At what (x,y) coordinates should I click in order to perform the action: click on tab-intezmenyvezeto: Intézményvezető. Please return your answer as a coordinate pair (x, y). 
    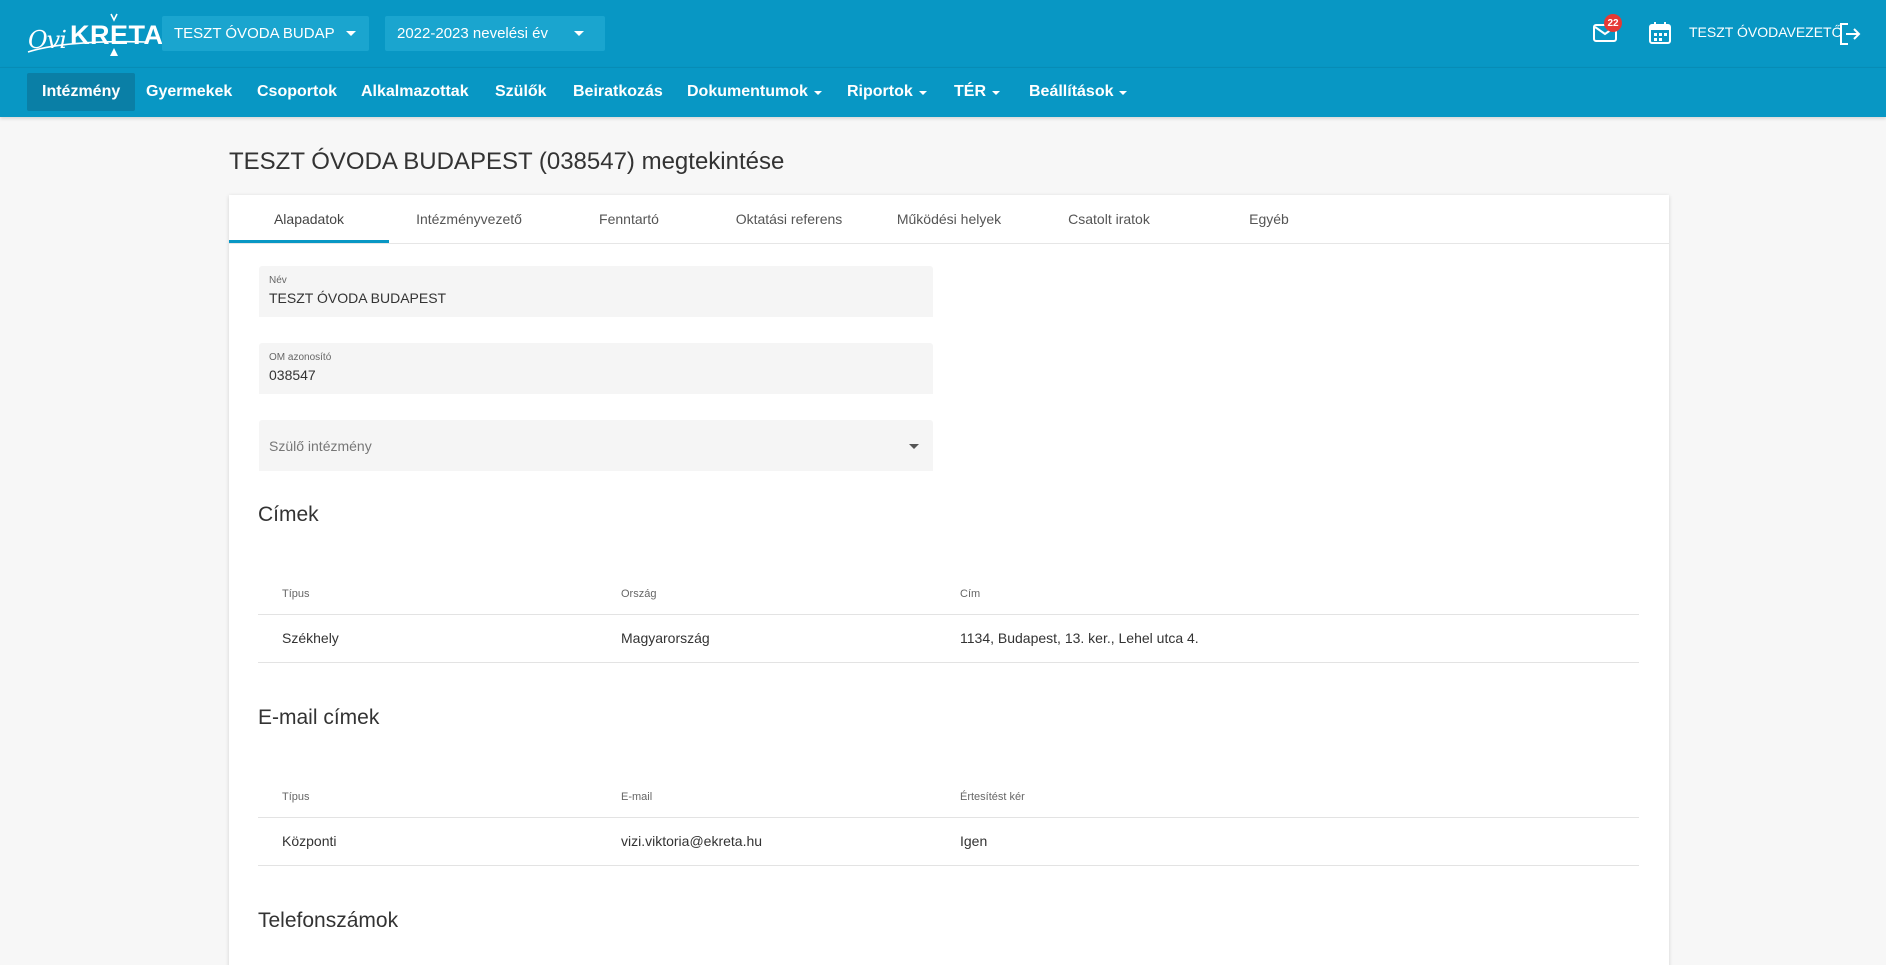
    Looking at the image, I should click on (469, 219).